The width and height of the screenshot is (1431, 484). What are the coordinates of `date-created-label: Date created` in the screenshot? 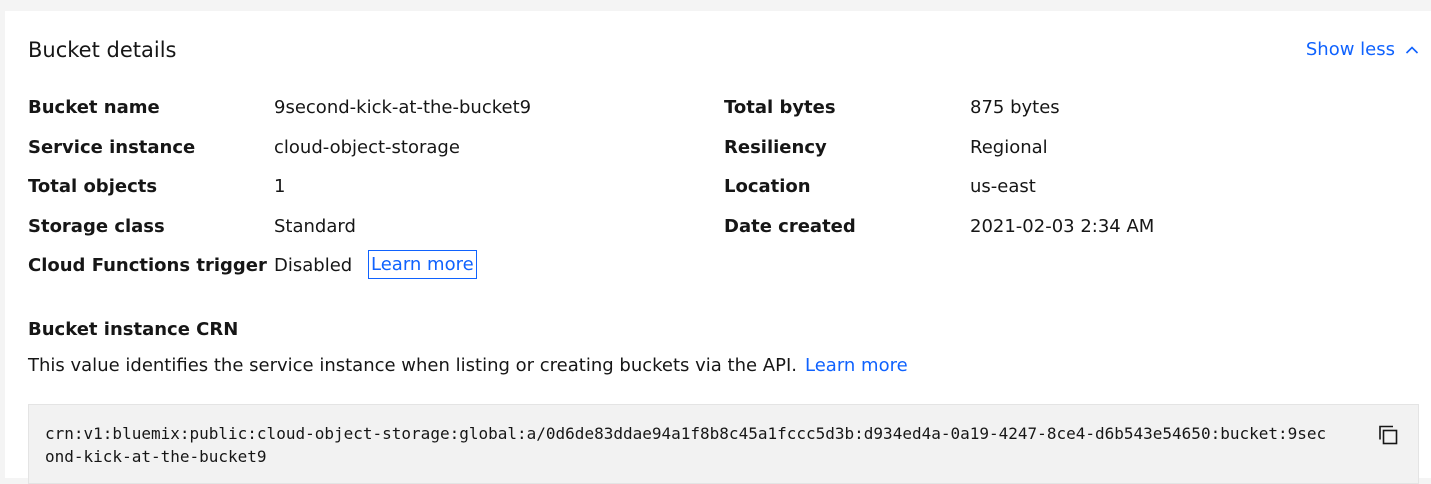 It's located at (790, 226).